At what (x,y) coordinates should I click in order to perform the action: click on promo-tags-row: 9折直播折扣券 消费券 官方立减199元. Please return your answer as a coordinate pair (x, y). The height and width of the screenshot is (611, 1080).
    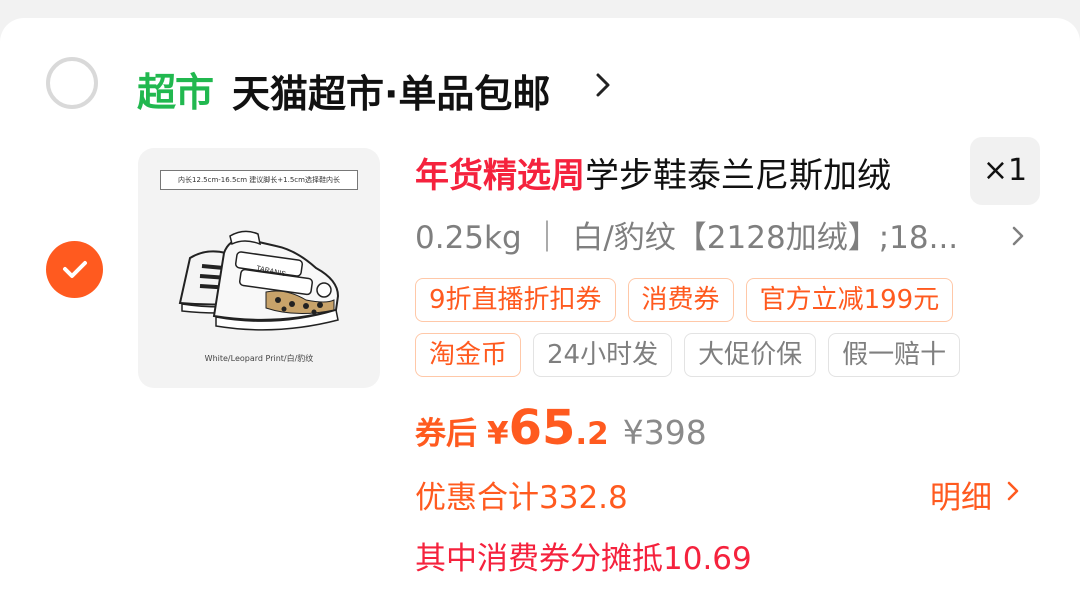
    Looking at the image, I should click on (684, 300).